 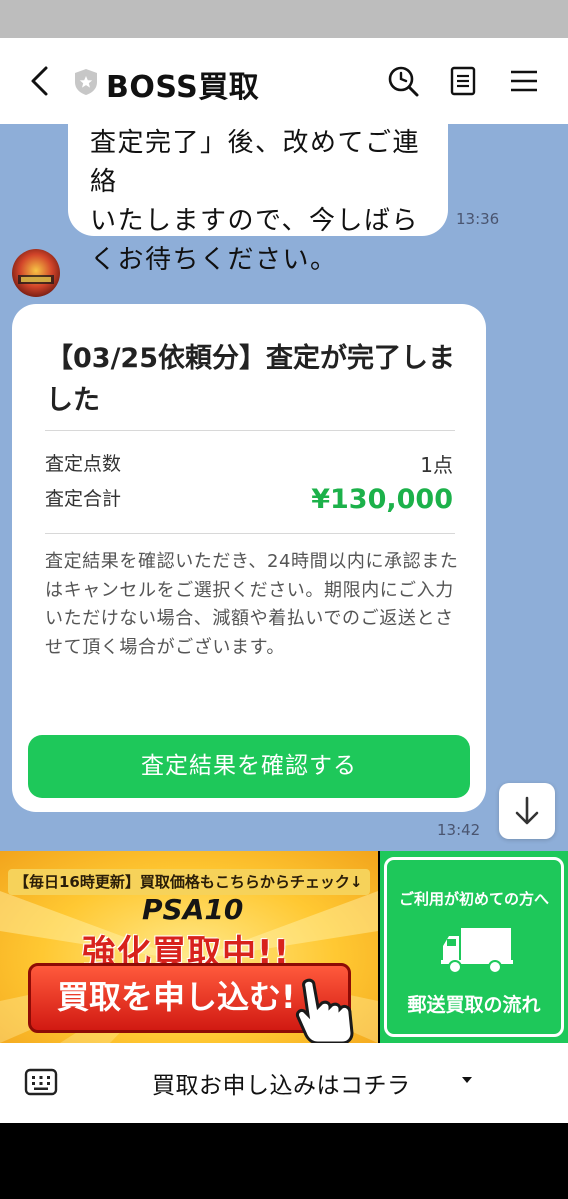 What do you see at coordinates (255, 162) in the screenshot?
I see `message-line: 査定完了」後、改めてご連絡` at bounding box center [255, 162].